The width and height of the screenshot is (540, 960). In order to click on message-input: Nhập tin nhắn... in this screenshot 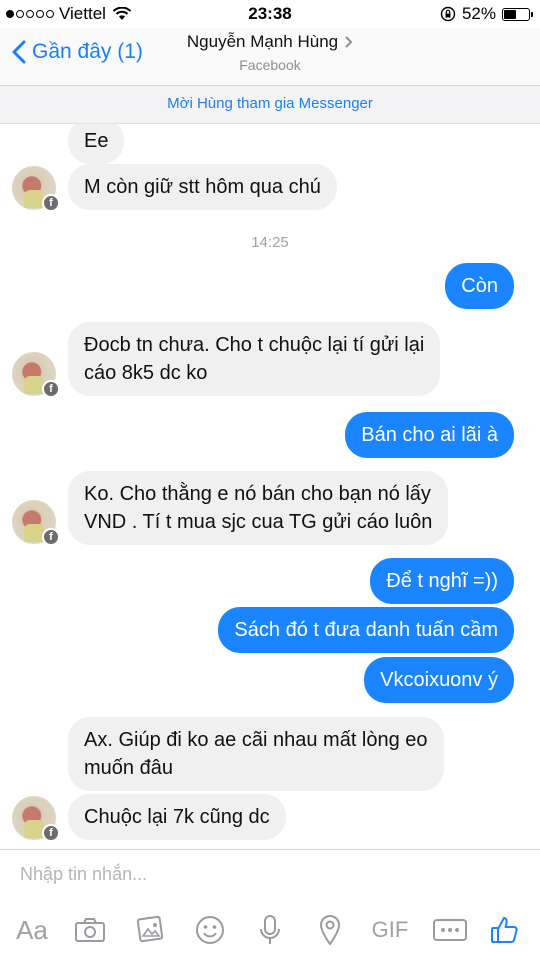, I will do `click(83, 874)`.